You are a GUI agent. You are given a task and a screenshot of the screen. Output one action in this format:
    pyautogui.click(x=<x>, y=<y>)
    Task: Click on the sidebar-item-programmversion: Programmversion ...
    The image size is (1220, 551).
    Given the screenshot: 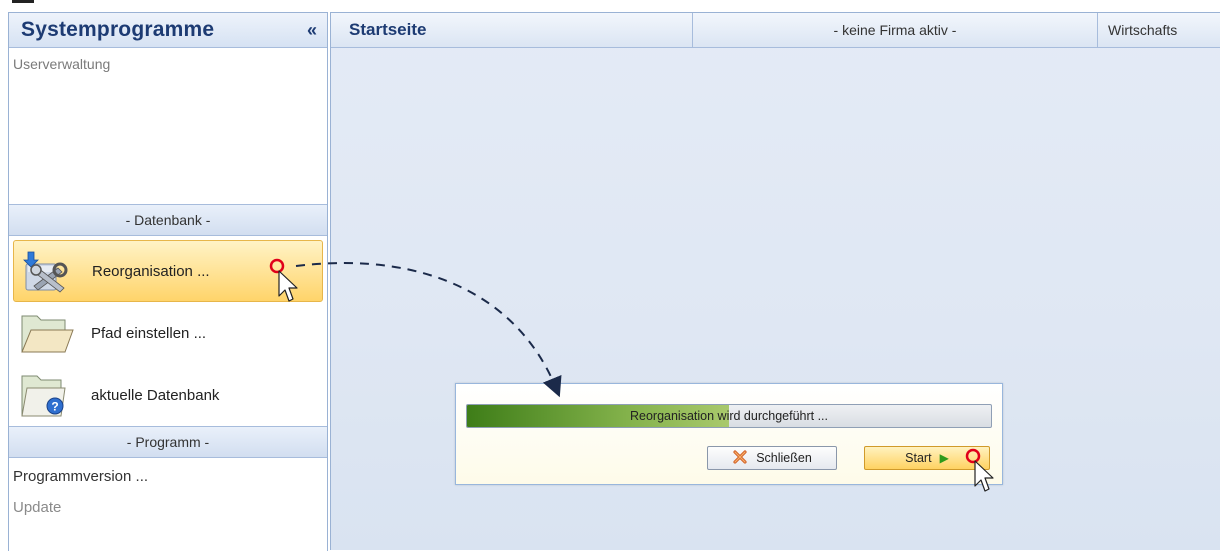 What is the action you would take?
    pyautogui.click(x=168, y=471)
    